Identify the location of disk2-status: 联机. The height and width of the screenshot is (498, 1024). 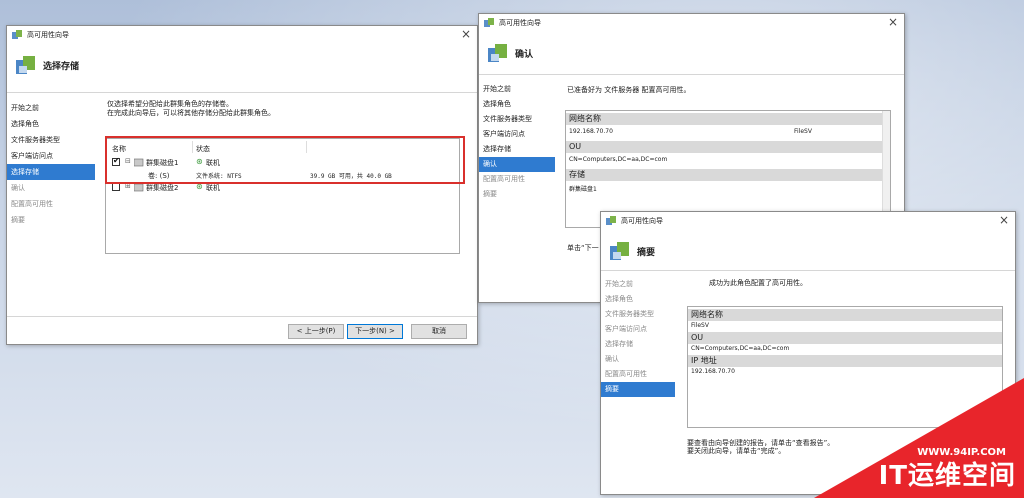
(213, 188).